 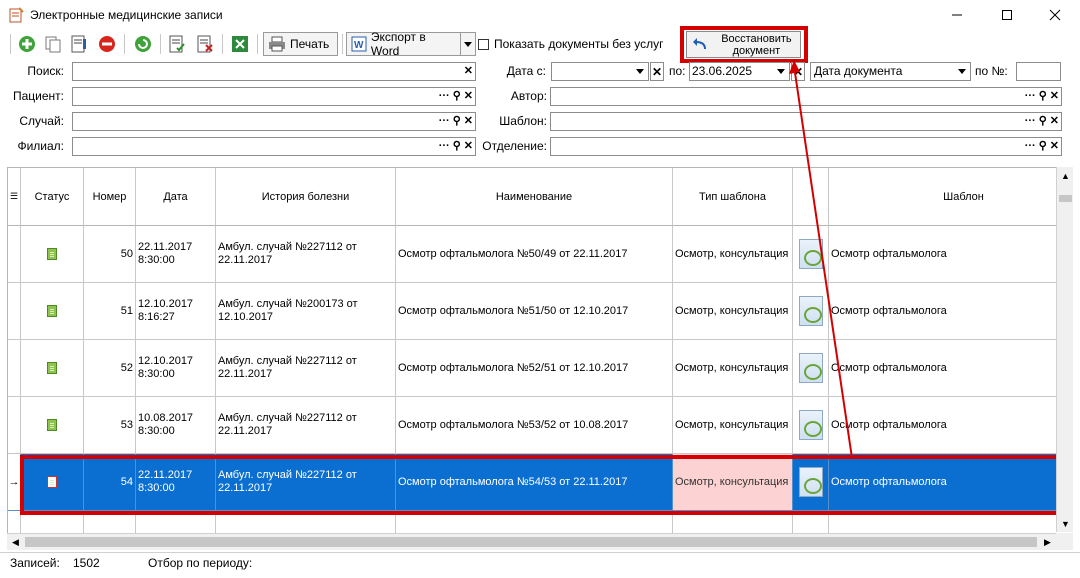 I want to click on scroll-up-icon: ▲, so click(x=1065, y=175).